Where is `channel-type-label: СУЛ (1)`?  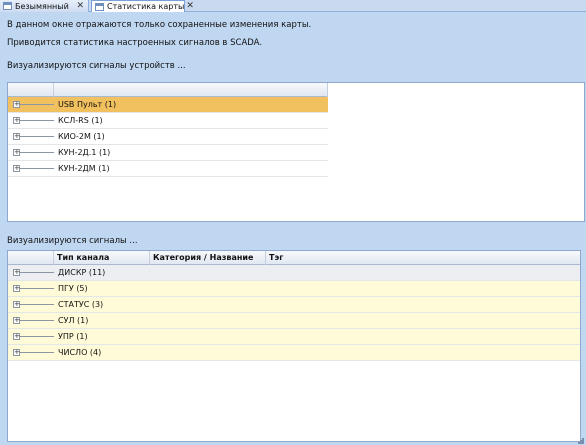 channel-type-label: СУЛ (1) is located at coordinates (73, 320).